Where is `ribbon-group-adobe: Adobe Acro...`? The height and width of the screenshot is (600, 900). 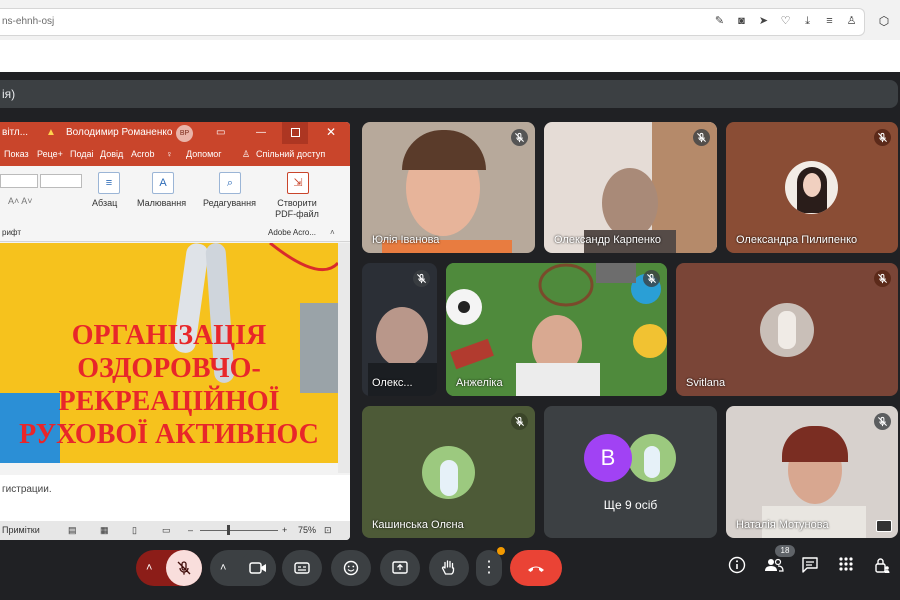
ribbon-group-adobe: Adobe Acro... is located at coordinates (292, 232).